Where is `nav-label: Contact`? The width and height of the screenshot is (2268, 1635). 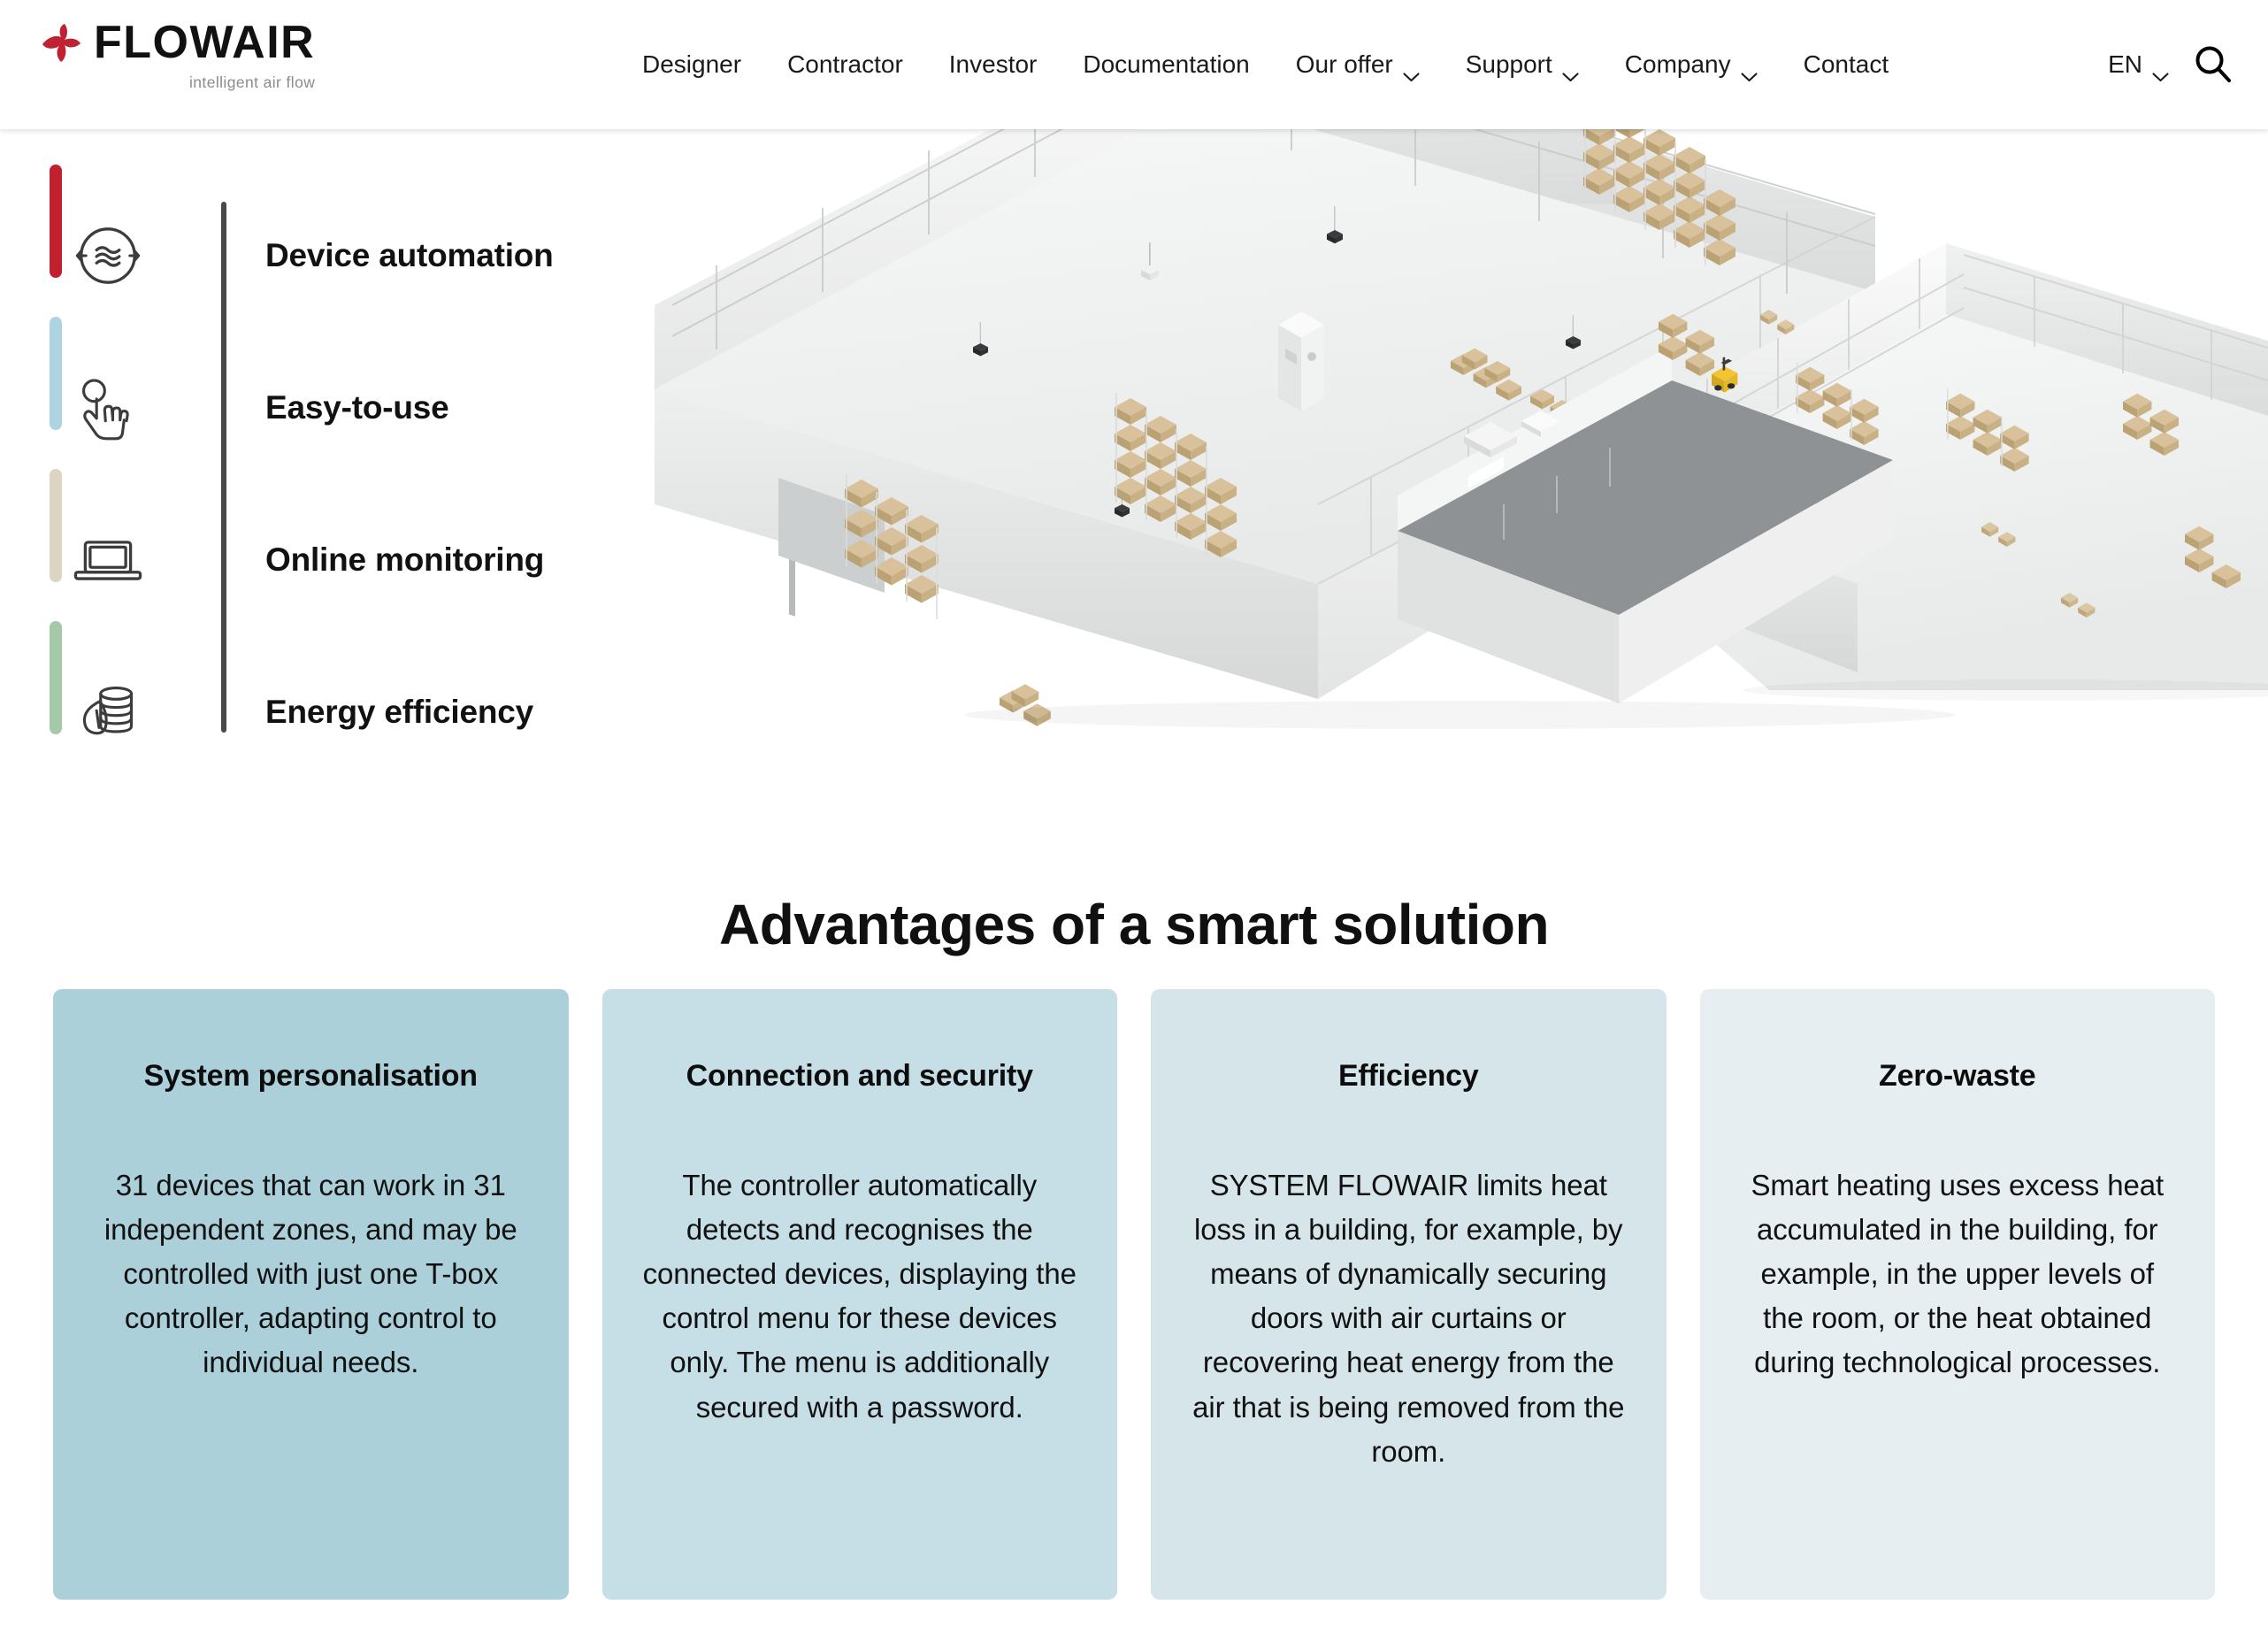 nav-label: Contact is located at coordinates (1846, 64).